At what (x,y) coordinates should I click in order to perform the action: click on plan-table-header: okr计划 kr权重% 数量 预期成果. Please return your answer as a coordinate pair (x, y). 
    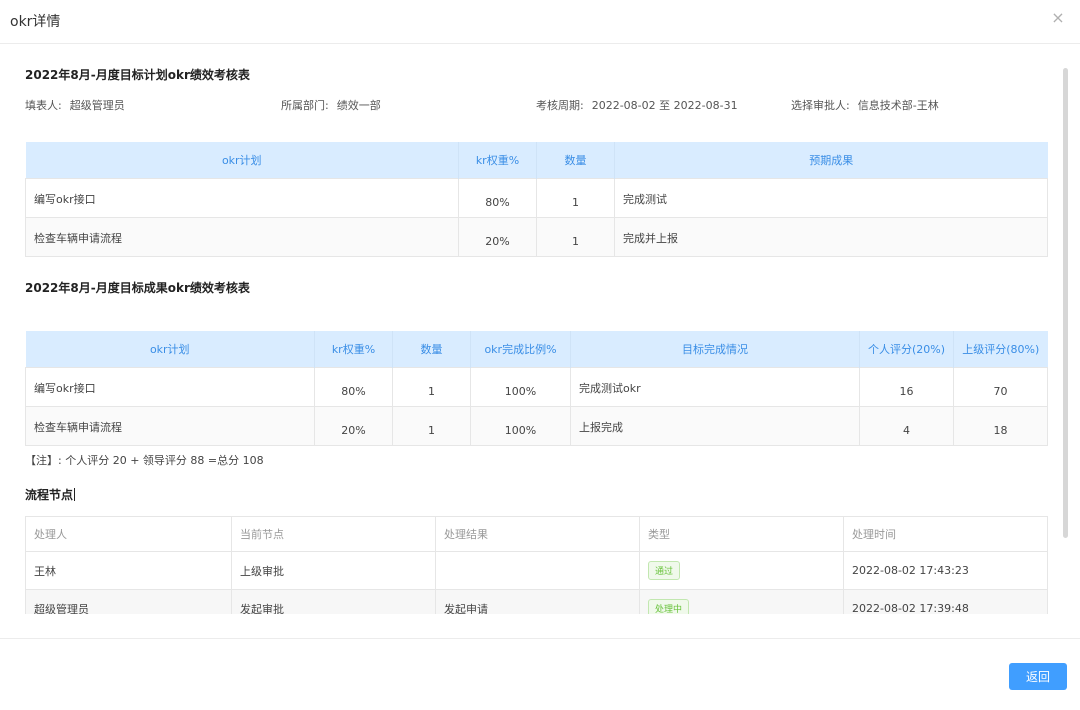
    Looking at the image, I should click on (536, 160).